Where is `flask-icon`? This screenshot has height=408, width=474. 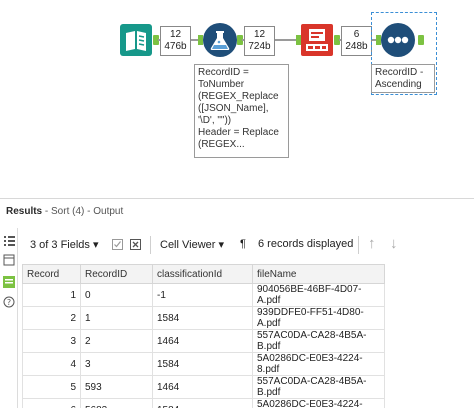 flask-icon is located at coordinates (220, 40).